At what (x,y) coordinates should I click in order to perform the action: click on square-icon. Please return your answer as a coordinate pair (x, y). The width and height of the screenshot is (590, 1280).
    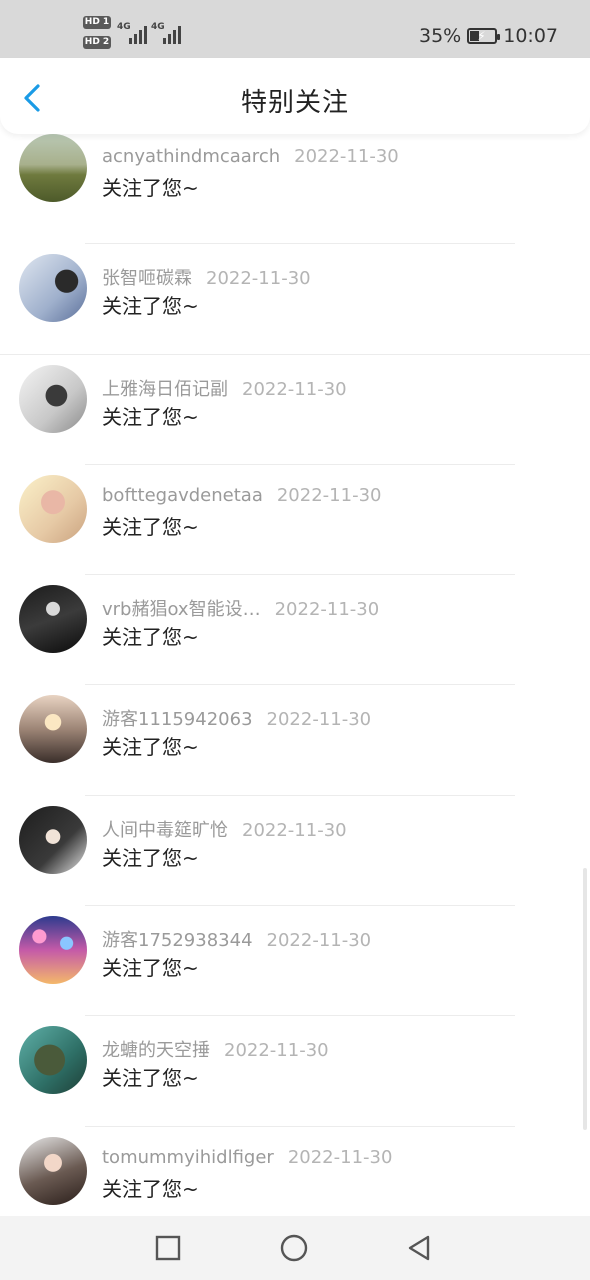
    Looking at the image, I should click on (168, 1248).